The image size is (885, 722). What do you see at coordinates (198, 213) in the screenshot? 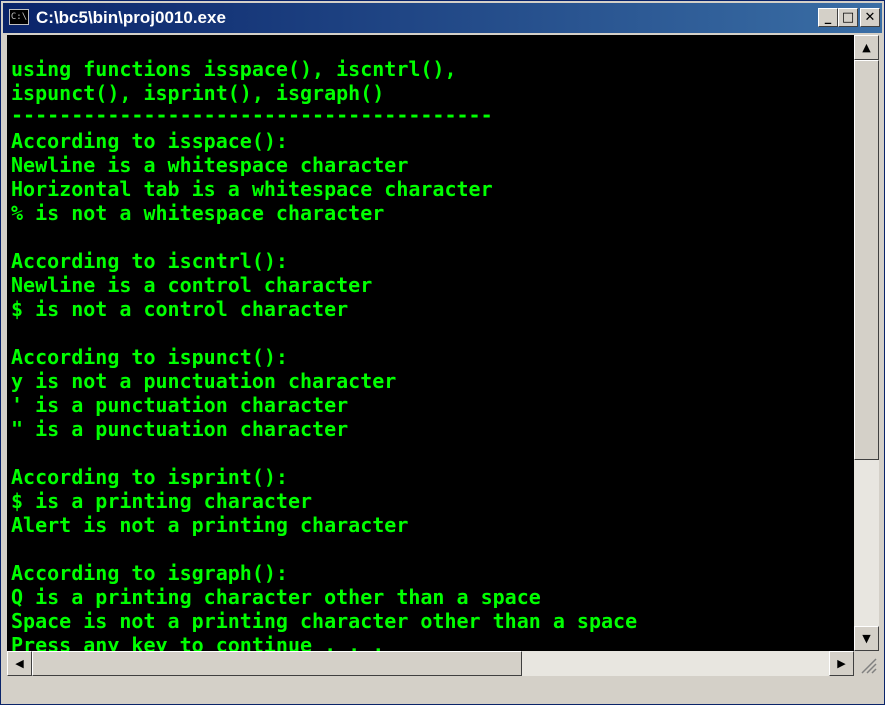
I see `console-line: % is not a whitespace character` at bounding box center [198, 213].